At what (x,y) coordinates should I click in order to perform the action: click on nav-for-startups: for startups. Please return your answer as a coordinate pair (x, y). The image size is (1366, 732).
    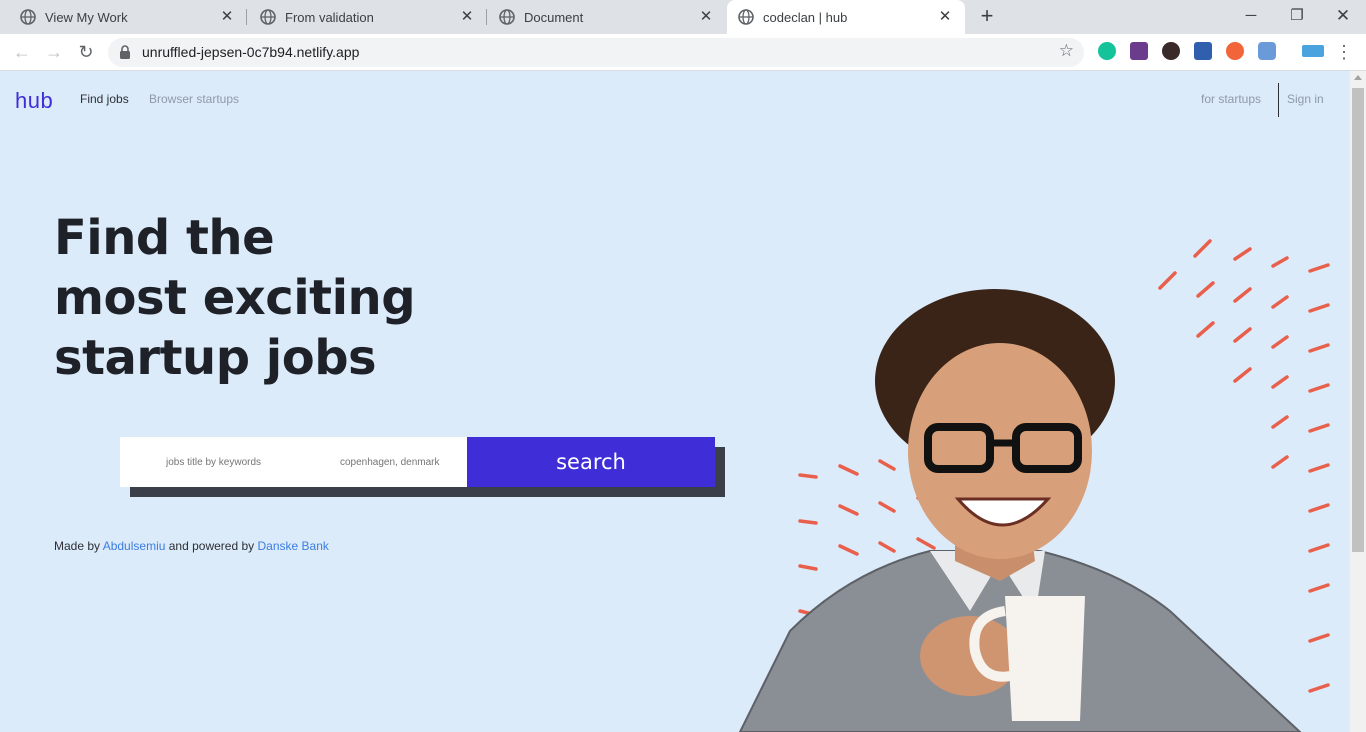
    Looking at the image, I should click on (1231, 99).